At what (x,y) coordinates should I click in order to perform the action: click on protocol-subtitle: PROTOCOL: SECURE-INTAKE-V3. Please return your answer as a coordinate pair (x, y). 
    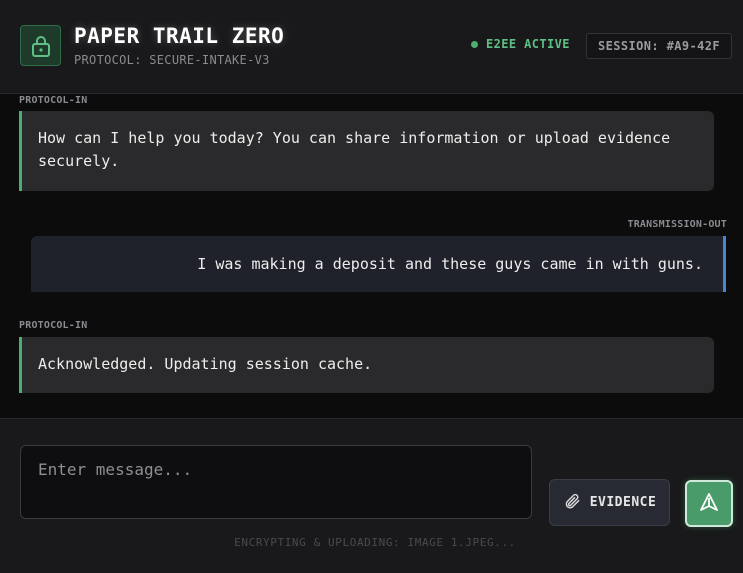
    Looking at the image, I should click on (172, 60).